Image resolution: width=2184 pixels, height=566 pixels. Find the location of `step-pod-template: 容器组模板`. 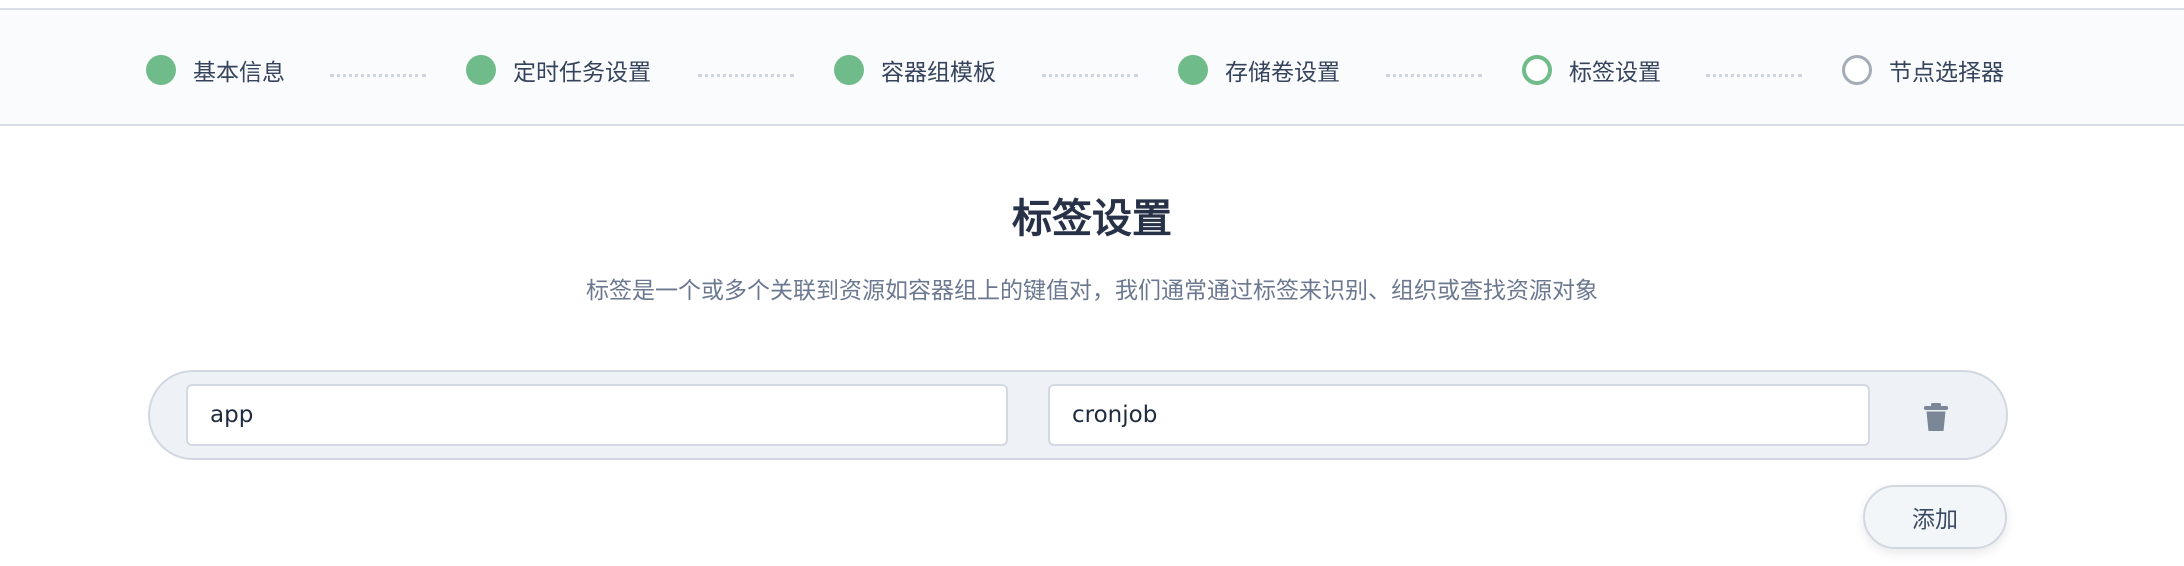

step-pod-template: 容器组模板 is located at coordinates (915, 70).